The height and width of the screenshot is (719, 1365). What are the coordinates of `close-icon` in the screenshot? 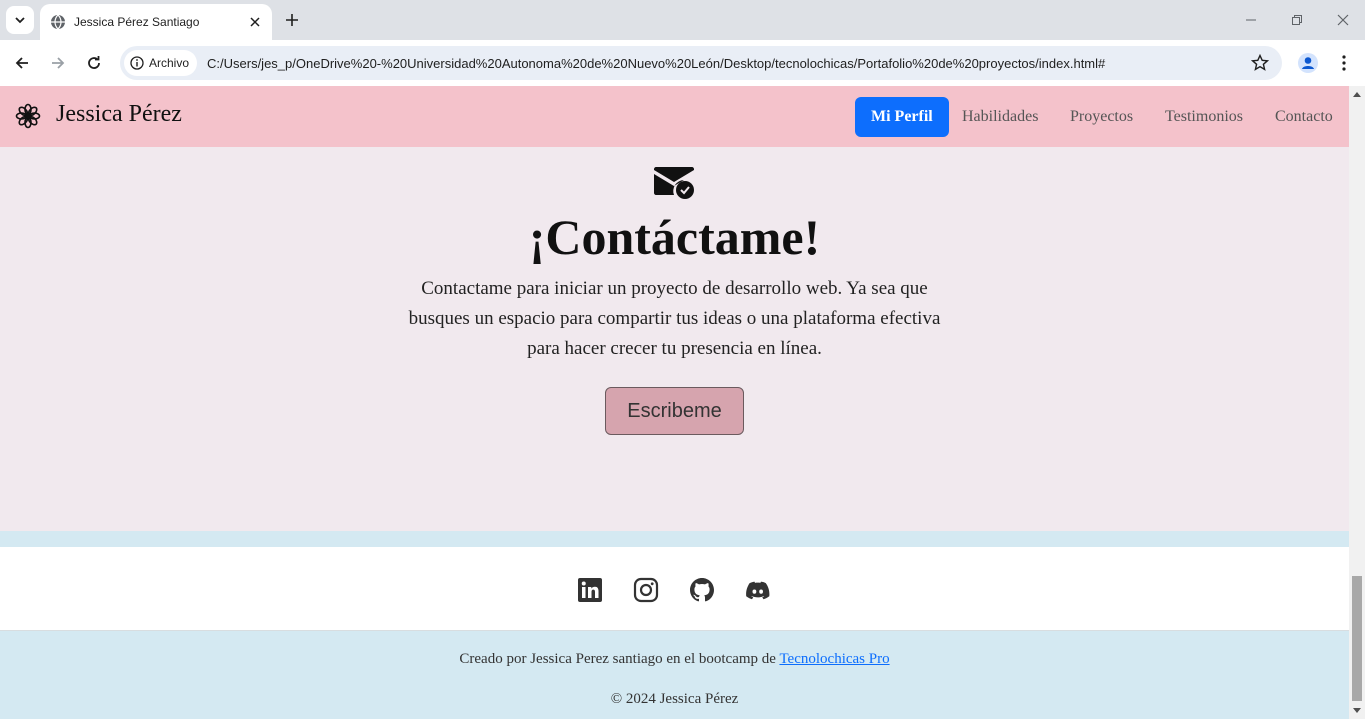 It's located at (1343, 20).